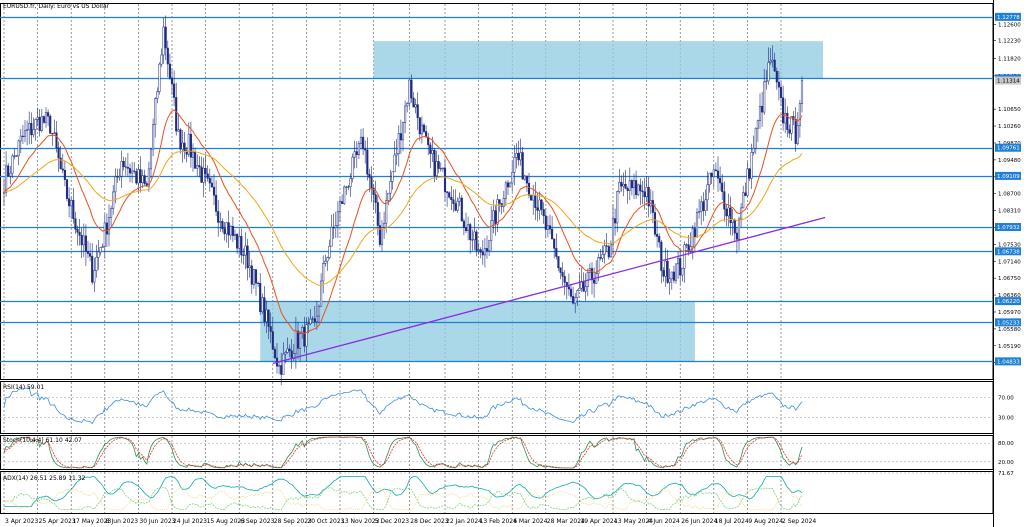 This screenshot has width=1024, height=527. What do you see at coordinates (1008, 323) in the screenshot?
I see `price-tag-label: 1.05233` at bounding box center [1008, 323].